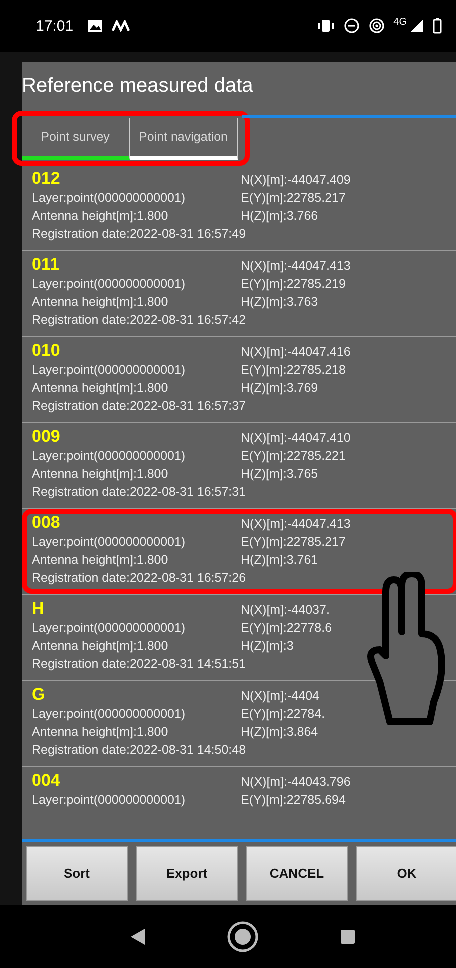 Image resolution: width=456 pixels, height=968 pixels. What do you see at coordinates (280, 696) in the screenshot?
I see `north-value: N(X)[m]:-4404` at bounding box center [280, 696].